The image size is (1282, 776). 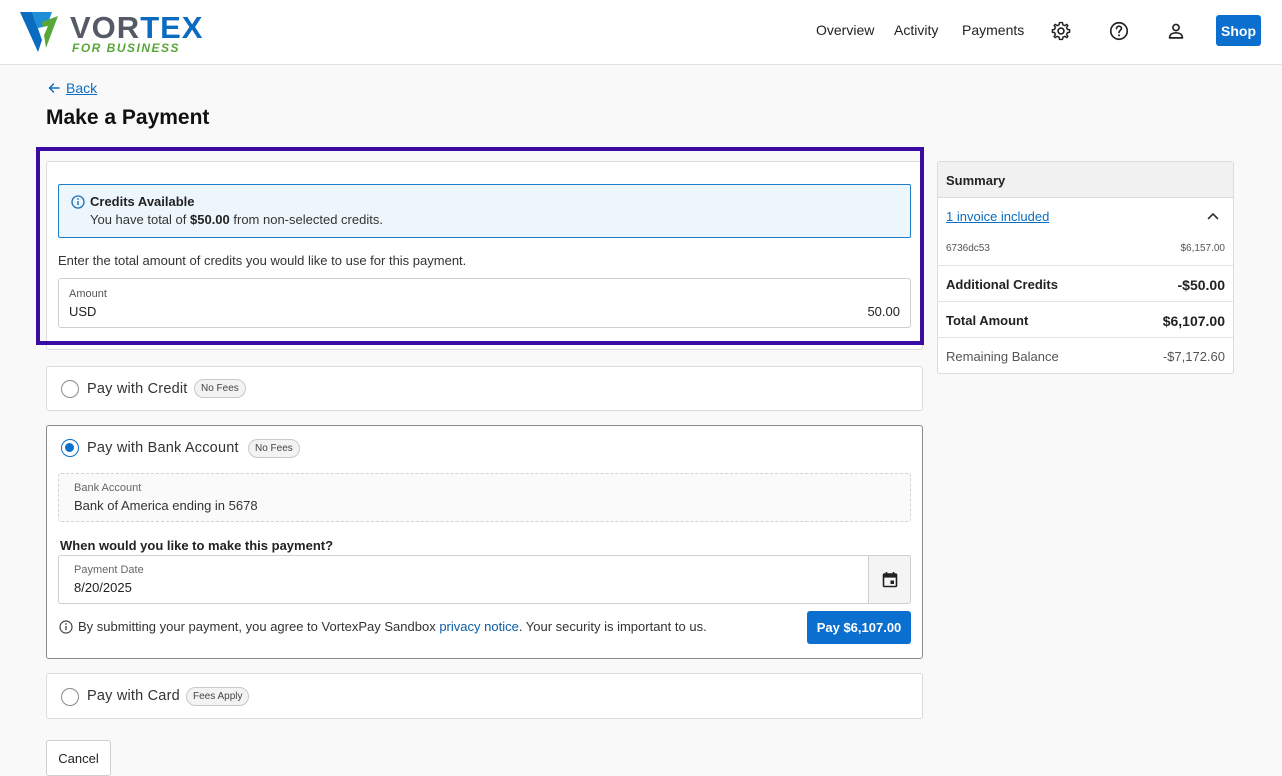 I want to click on calendar-button, so click(x=889, y=579).